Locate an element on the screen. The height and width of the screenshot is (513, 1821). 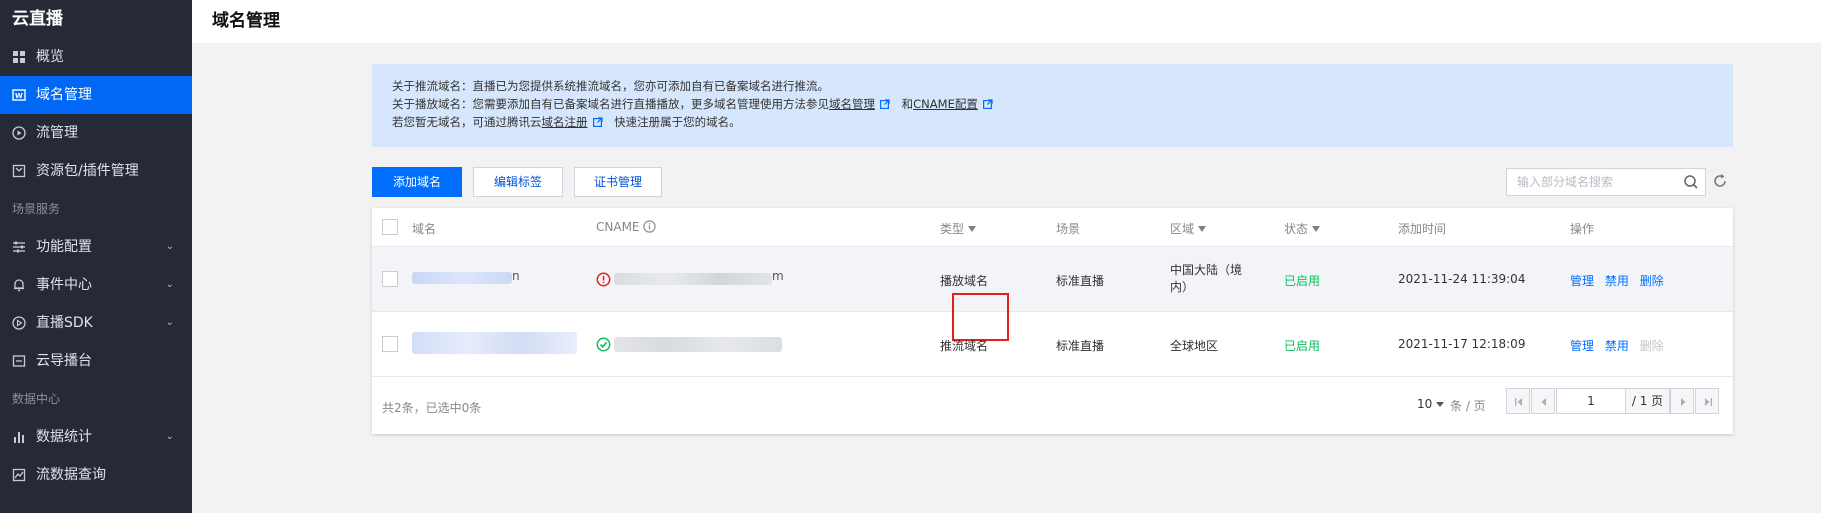
svg-text: W is located at coordinates (19, 96).